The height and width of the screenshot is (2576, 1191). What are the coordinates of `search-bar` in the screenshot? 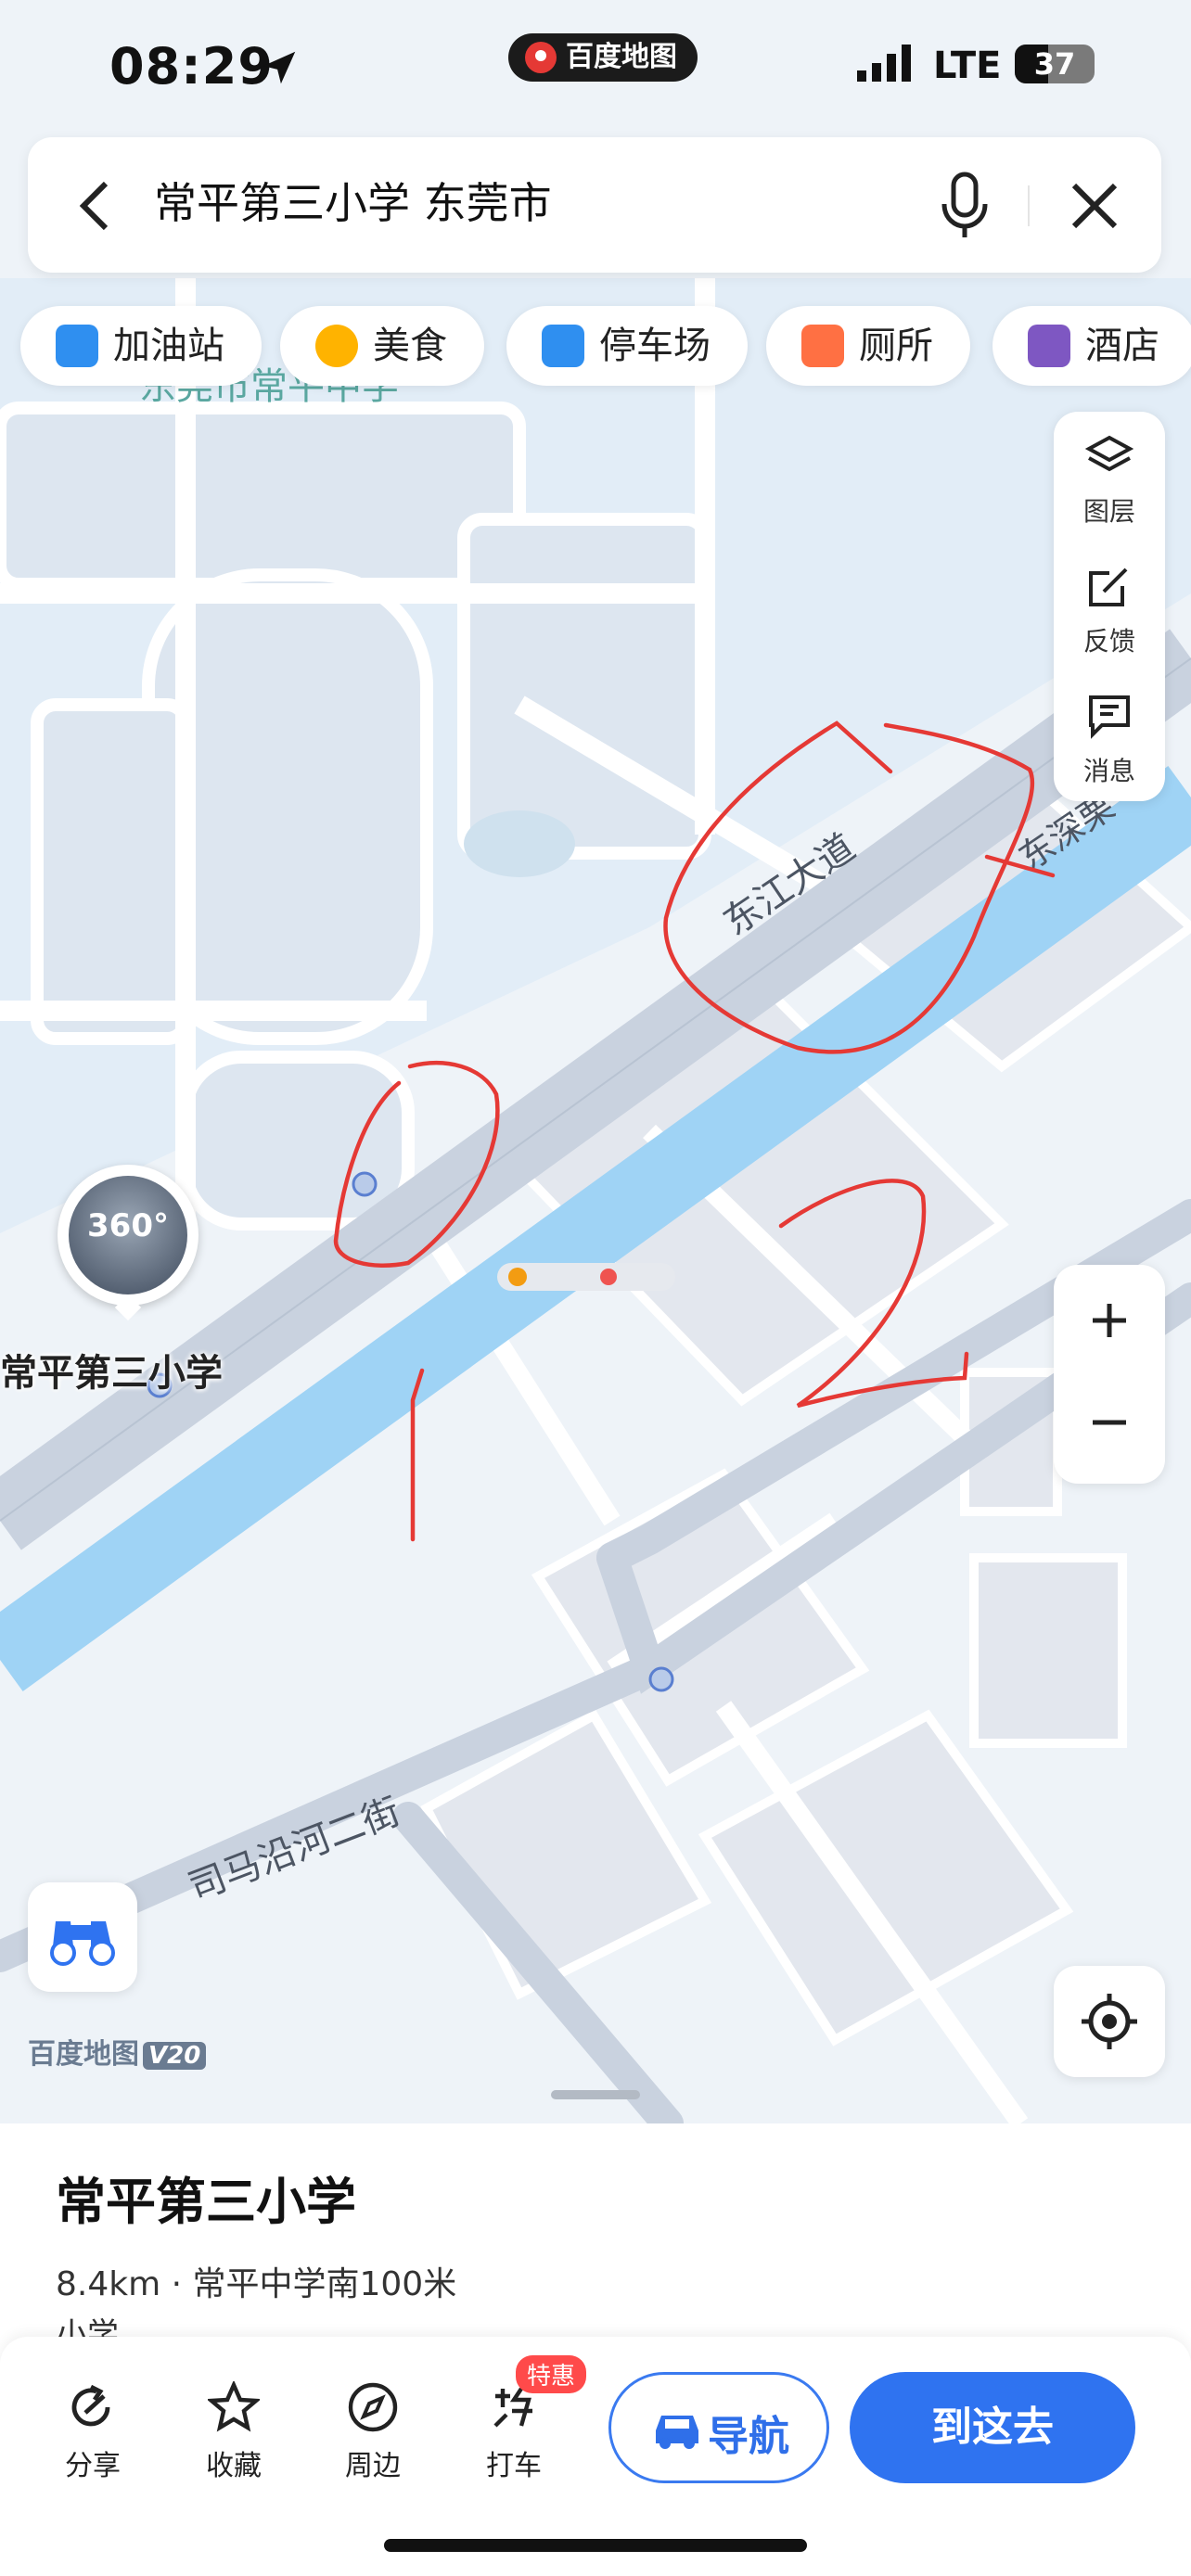 It's located at (594, 205).